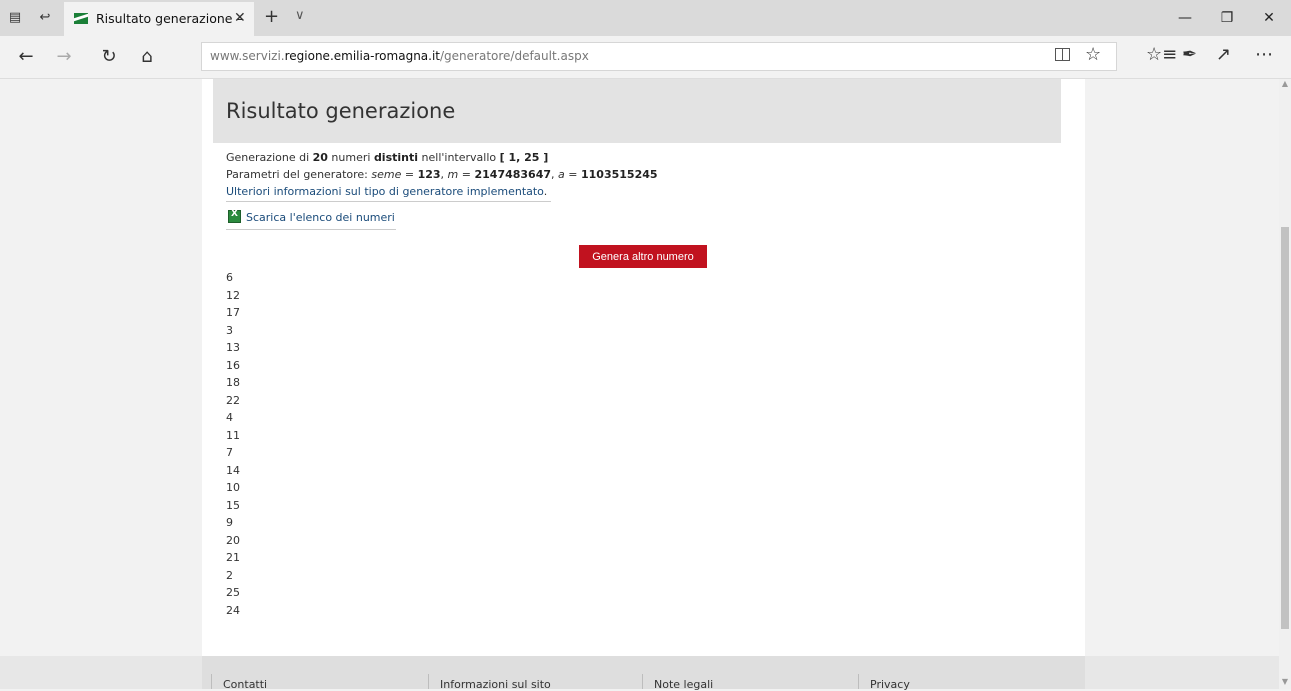 Image resolution: width=1291 pixels, height=691 pixels. I want to click on numbers-list: 6 12 17 3 13 16 18 22 4 11 7 14 10 15 9 20 21 2 25 24, so click(233, 444).